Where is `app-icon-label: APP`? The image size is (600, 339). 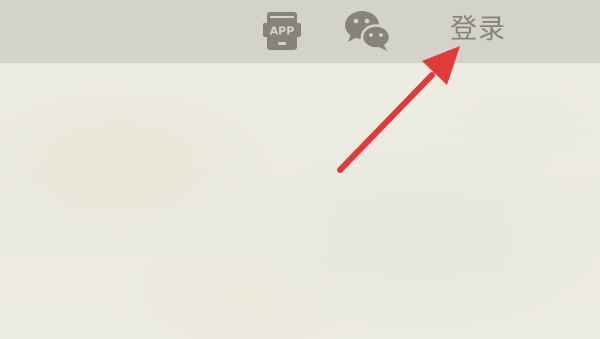
app-icon-label: APP is located at coordinates (282, 31).